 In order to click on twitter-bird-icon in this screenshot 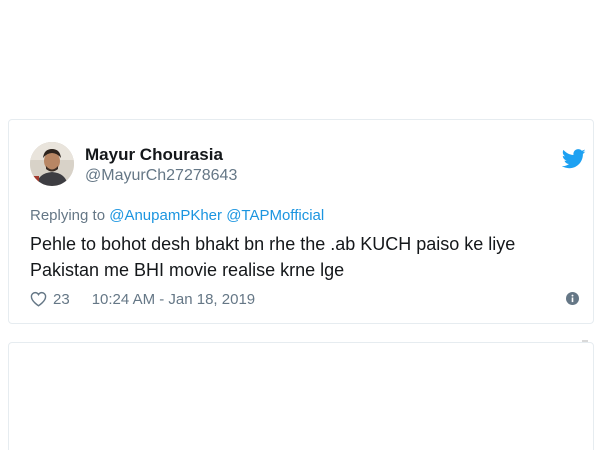, I will do `click(574, 159)`.